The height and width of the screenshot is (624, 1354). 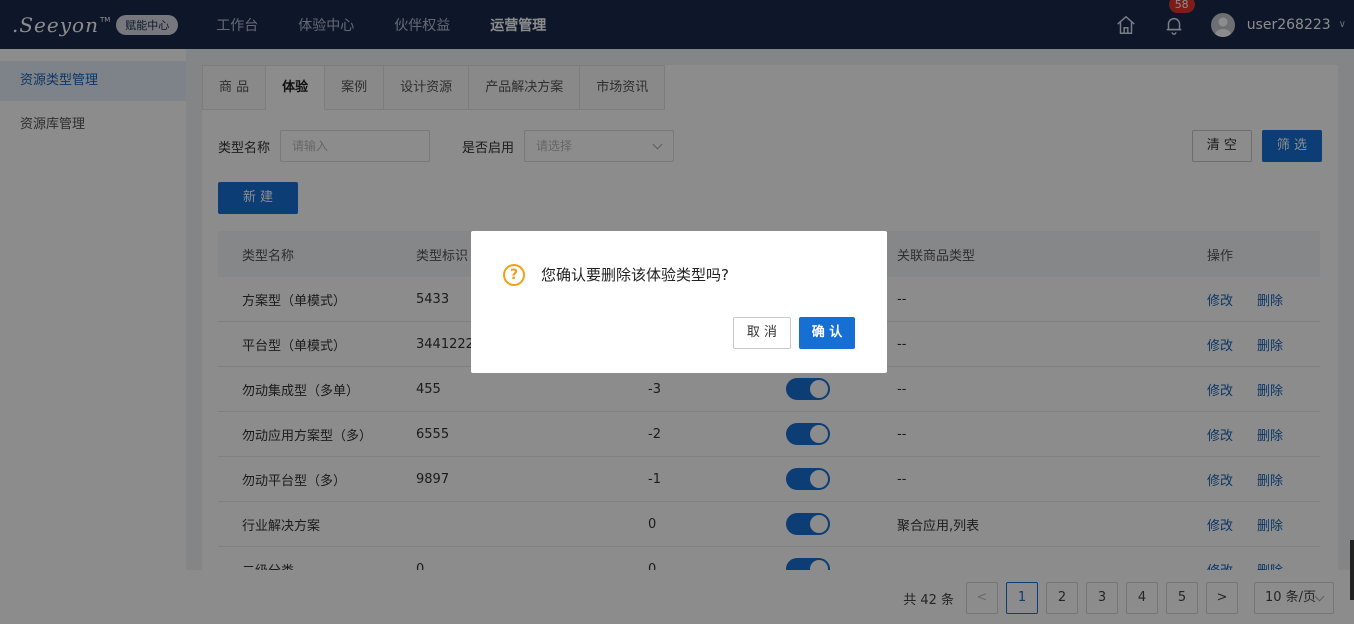 What do you see at coordinates (679, 302) in the screenshot?
I see `confirm-dialog: ? 您确认要删除该体验类型吗? 取 消 确 认` at bounding box center [679, 302].